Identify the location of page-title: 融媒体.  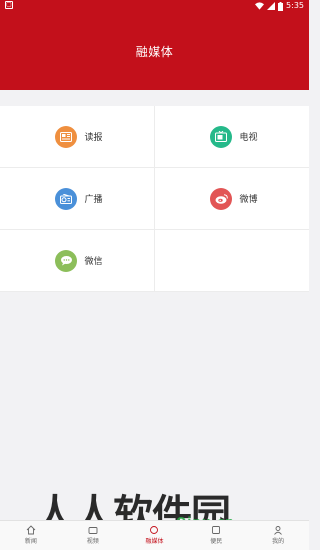
(154, 52).